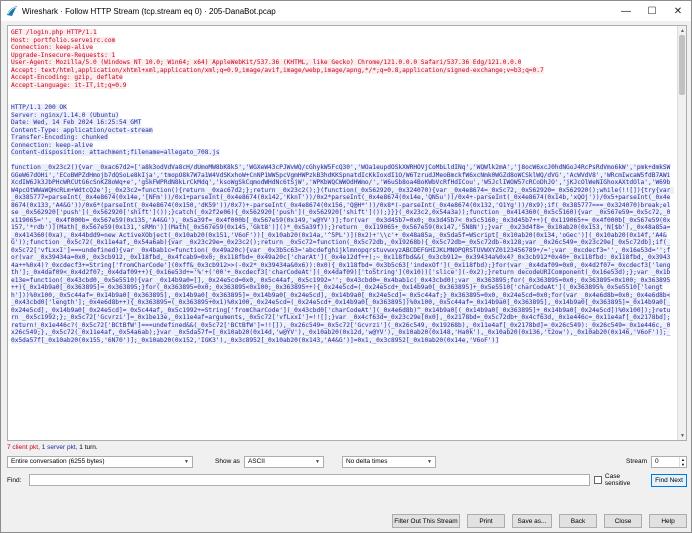 The width and height of the screenshot is (692, 533). I want to click on print-button: Print, so click(486, 521).